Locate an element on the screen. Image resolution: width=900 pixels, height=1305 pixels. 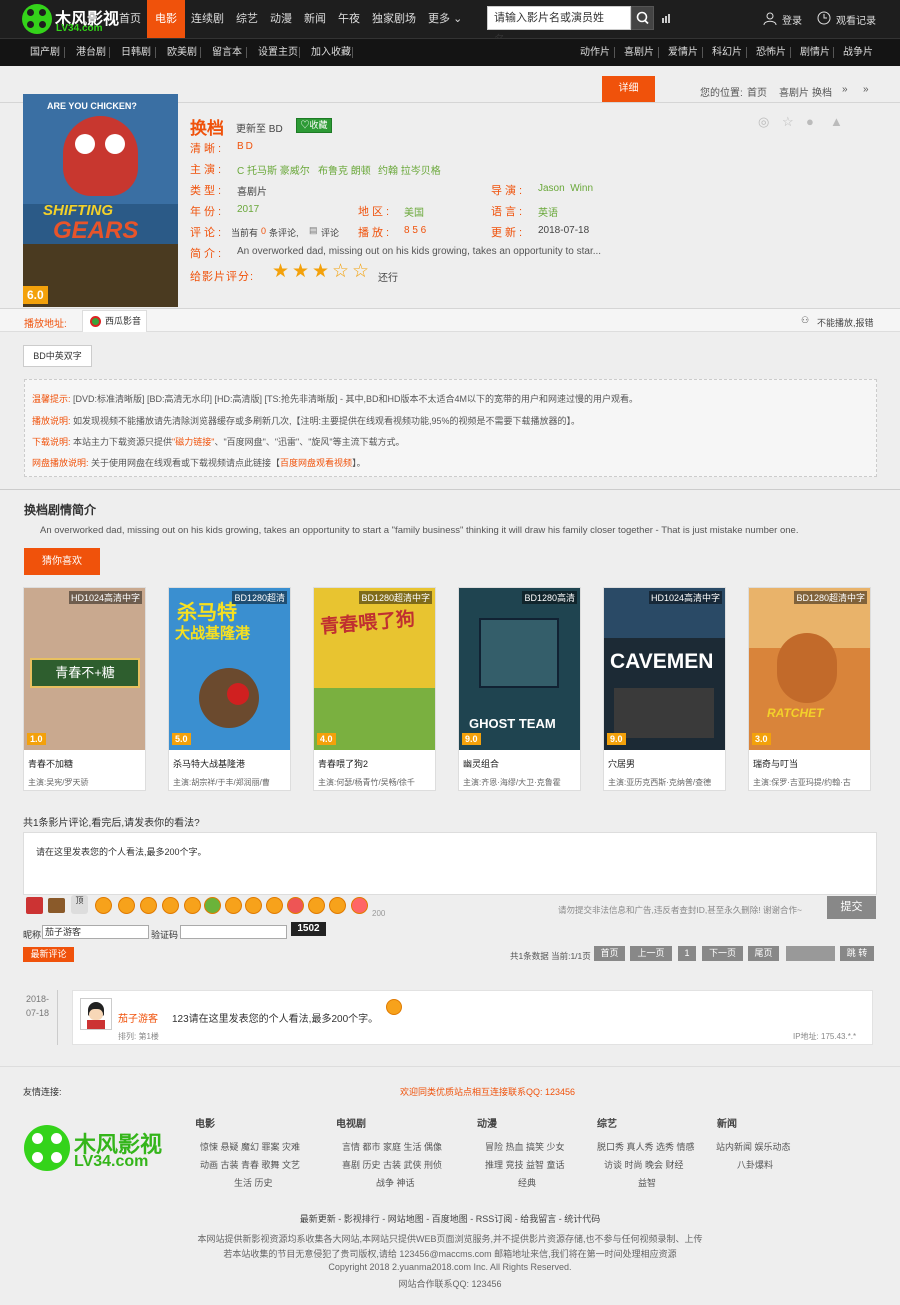
subnav-bookmark: 加入收藏 is located at coordinates (331, 52).